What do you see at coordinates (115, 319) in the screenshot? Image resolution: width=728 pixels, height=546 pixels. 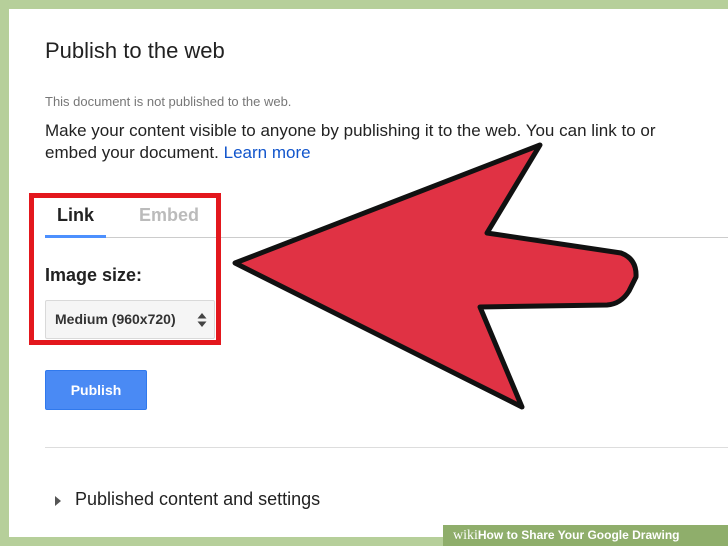 I see `image-size-selected-value: Medium (960x720)` at bounding box center [115, 319].